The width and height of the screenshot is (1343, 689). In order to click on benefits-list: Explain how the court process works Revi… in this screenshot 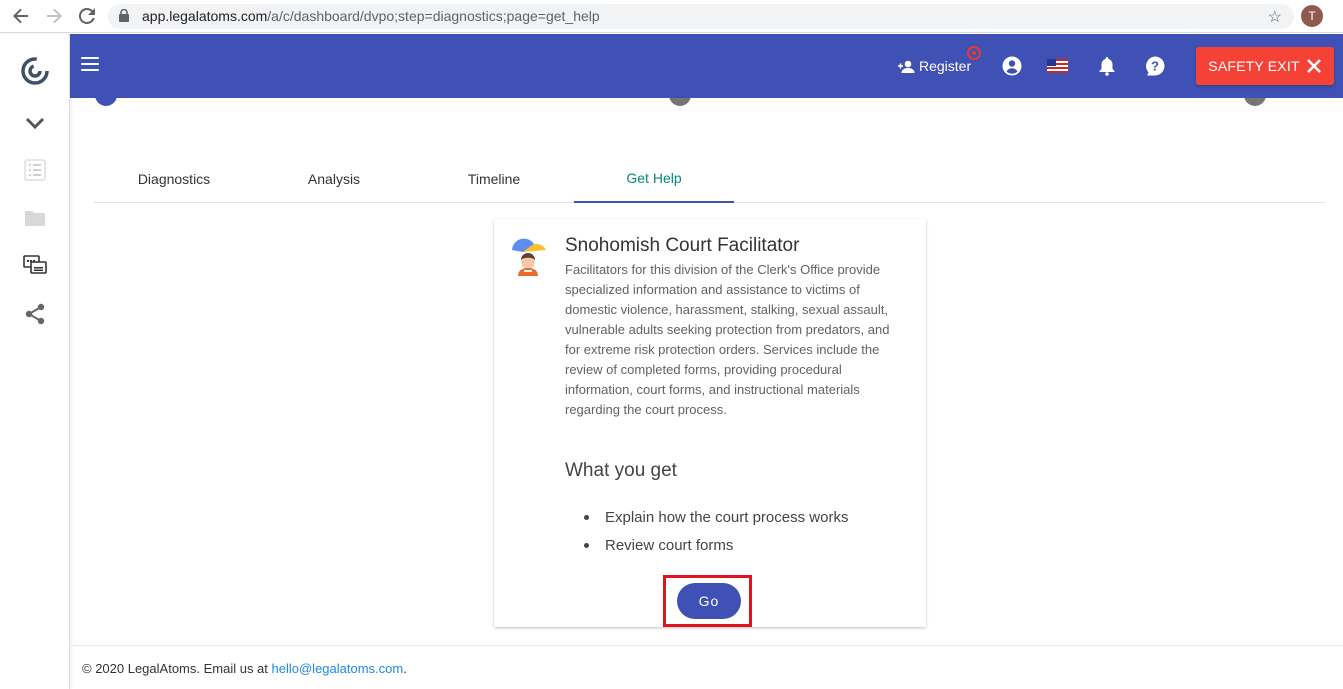, I will do `click(716, 533)`.